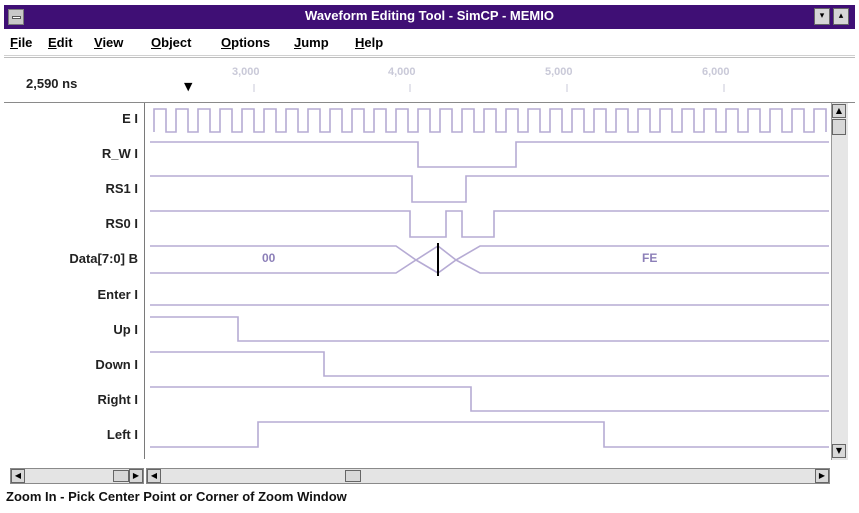 Image resolution: width=859 pixels, height=513 pixels. I want to click on scroll-up-button: ▲, so click(839, 111).